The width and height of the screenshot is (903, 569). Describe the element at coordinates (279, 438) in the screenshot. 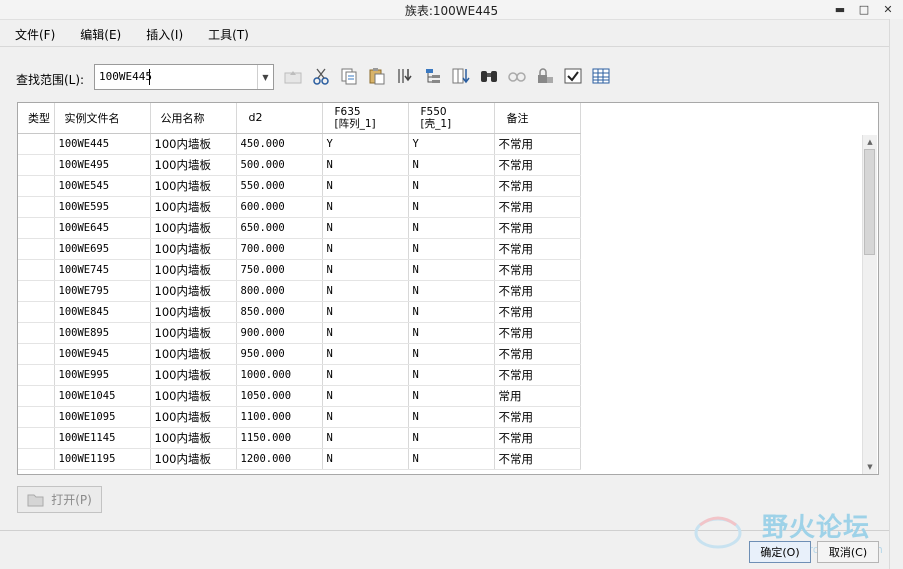

I see `cell-d2: 1150.000` at that location.